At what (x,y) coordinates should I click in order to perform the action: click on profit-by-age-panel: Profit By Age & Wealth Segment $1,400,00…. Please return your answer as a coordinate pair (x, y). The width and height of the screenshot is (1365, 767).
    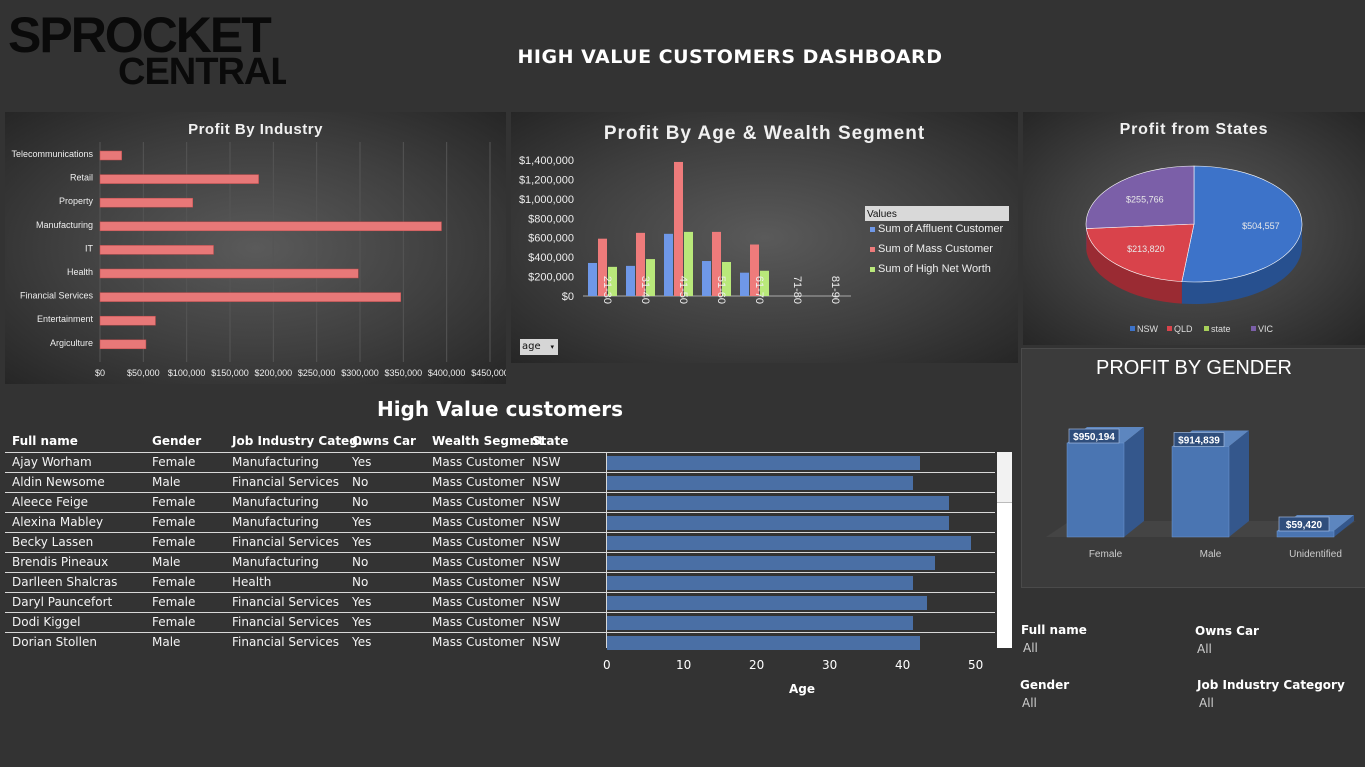
    Looking at the image, I should click on (764, 237).